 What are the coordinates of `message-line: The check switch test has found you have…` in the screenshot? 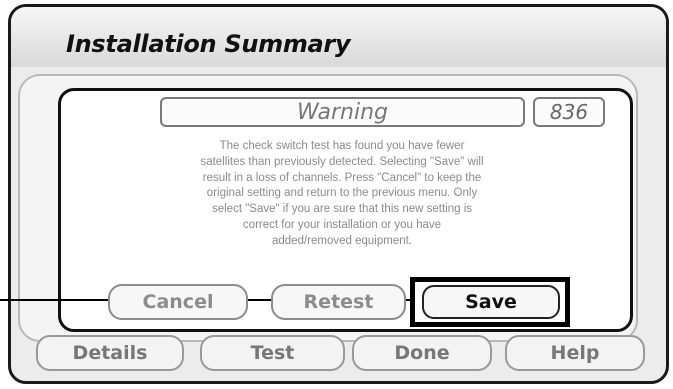 It's located at (342, 146).